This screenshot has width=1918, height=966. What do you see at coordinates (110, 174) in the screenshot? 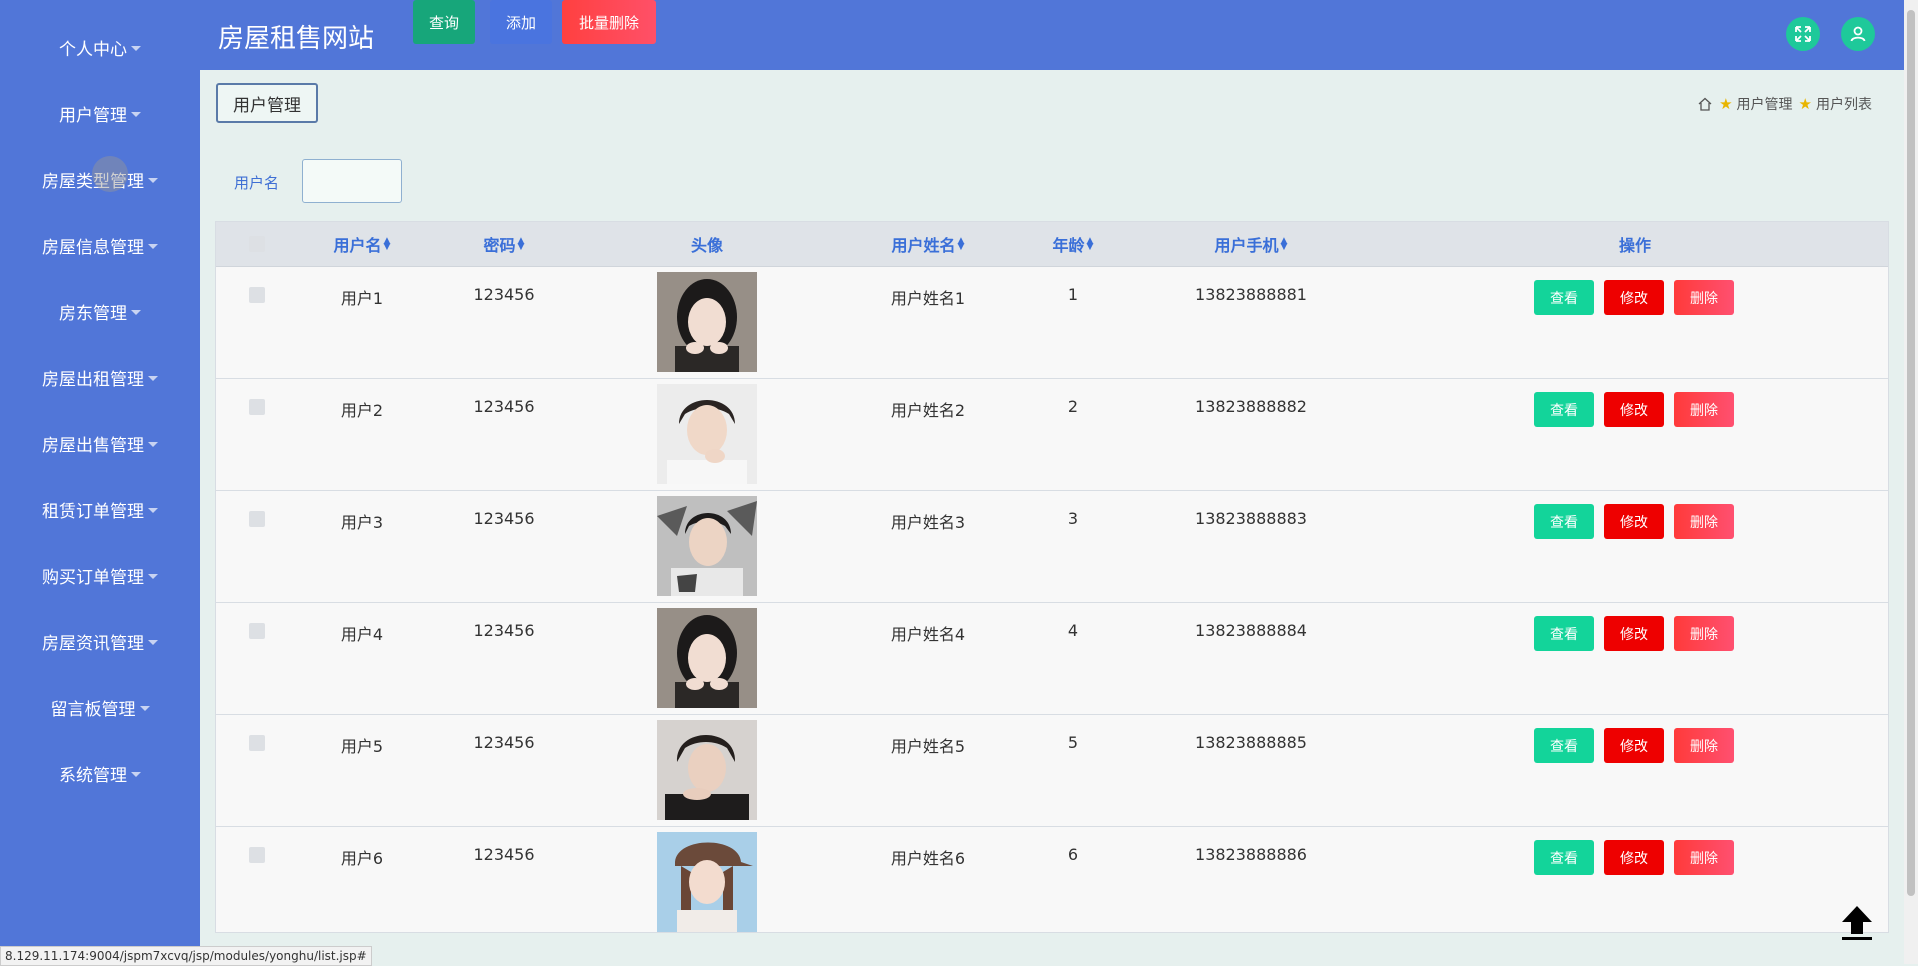
I see `mouse-cursor-highlight` at bounding box center [110, 174].